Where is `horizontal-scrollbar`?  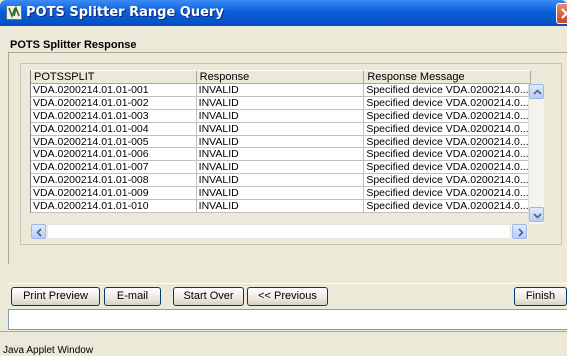 horizontal-scrollbar is located at coordinates (279, 231).